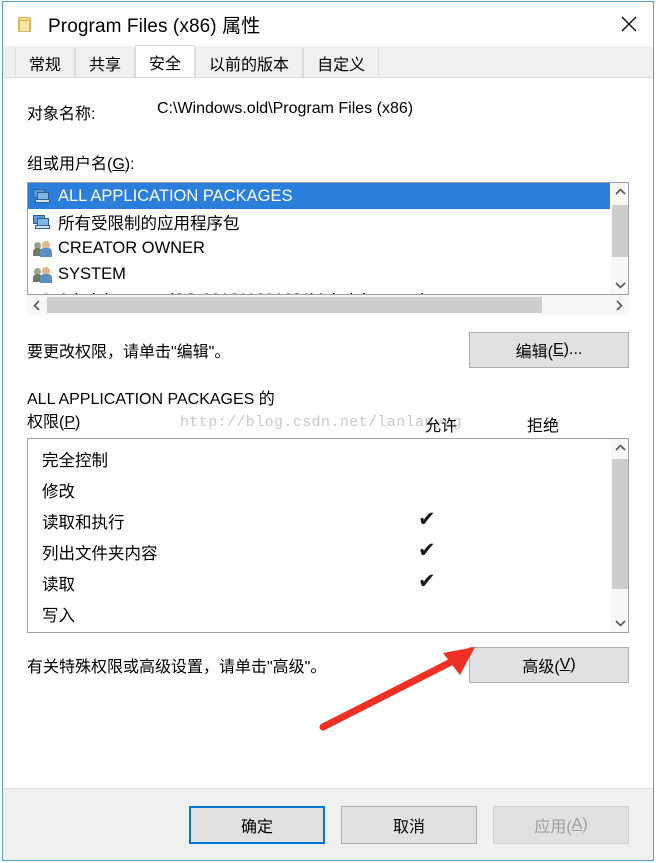  Describe the element at coordinates (319, 489) in the screenshot. I see `table-row: 修改` at that location.